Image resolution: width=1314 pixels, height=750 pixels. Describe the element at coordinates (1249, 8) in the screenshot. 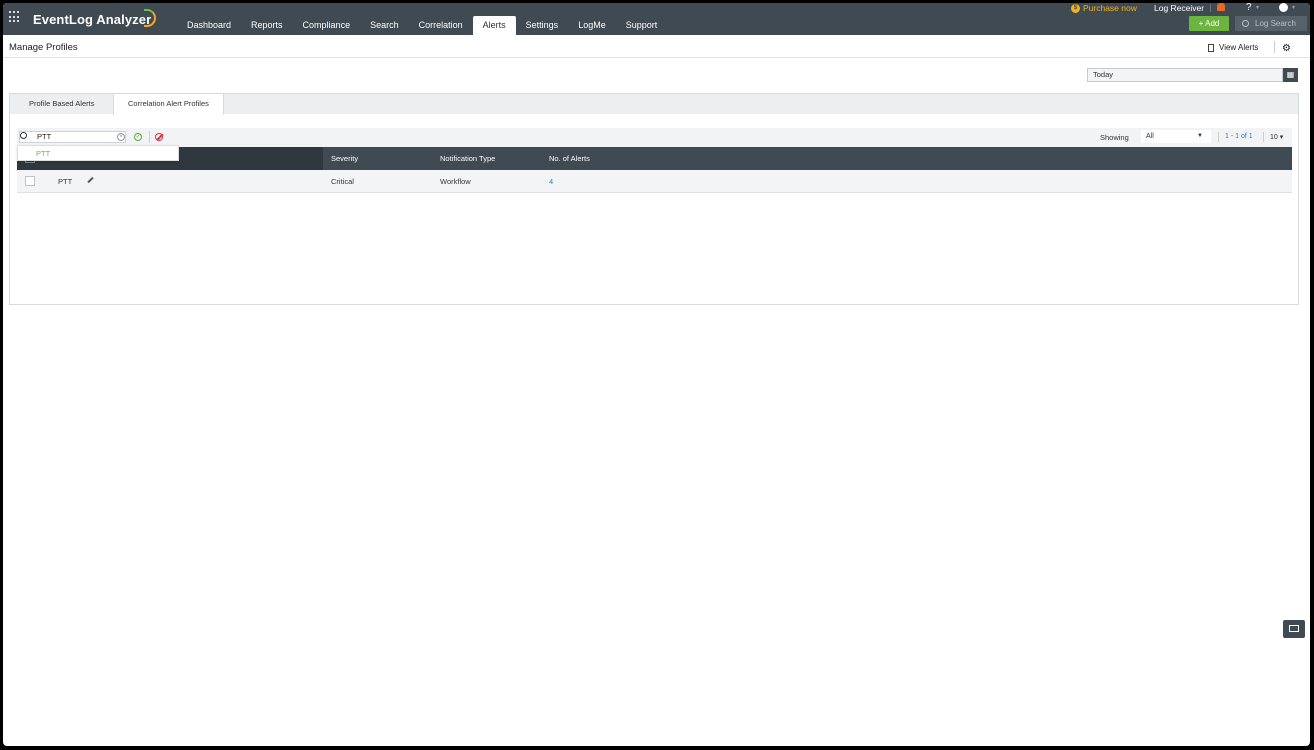

I see `help-icon: ?` at that location.